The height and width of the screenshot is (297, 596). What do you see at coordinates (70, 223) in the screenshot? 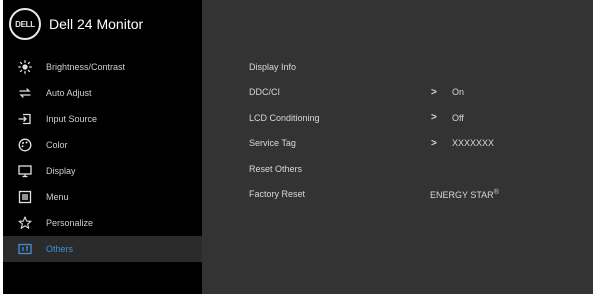
I see `sidebar-item-label: Personalize` at bounding box center [70, 223].